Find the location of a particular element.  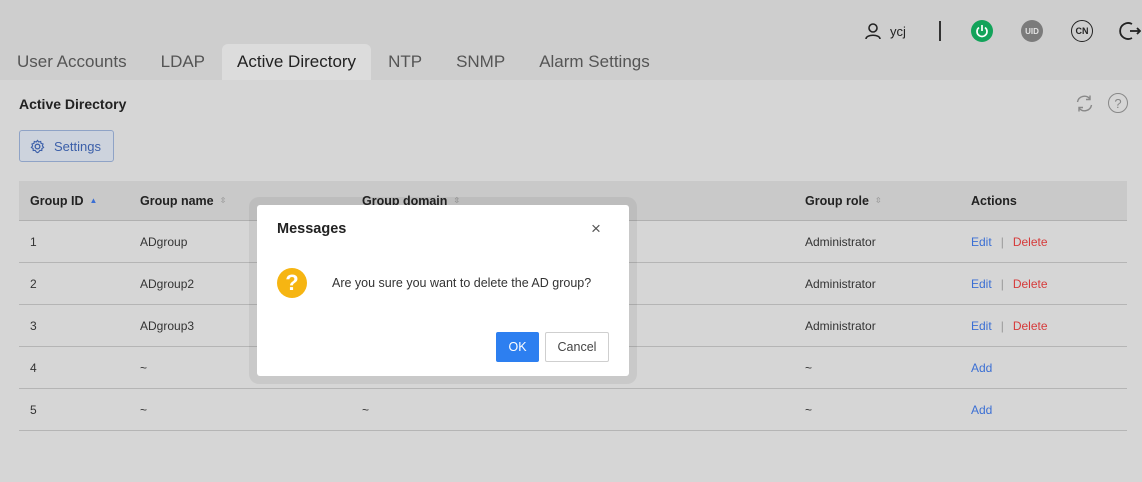

group-name: ADgroup is located at coordinates (164, 241).